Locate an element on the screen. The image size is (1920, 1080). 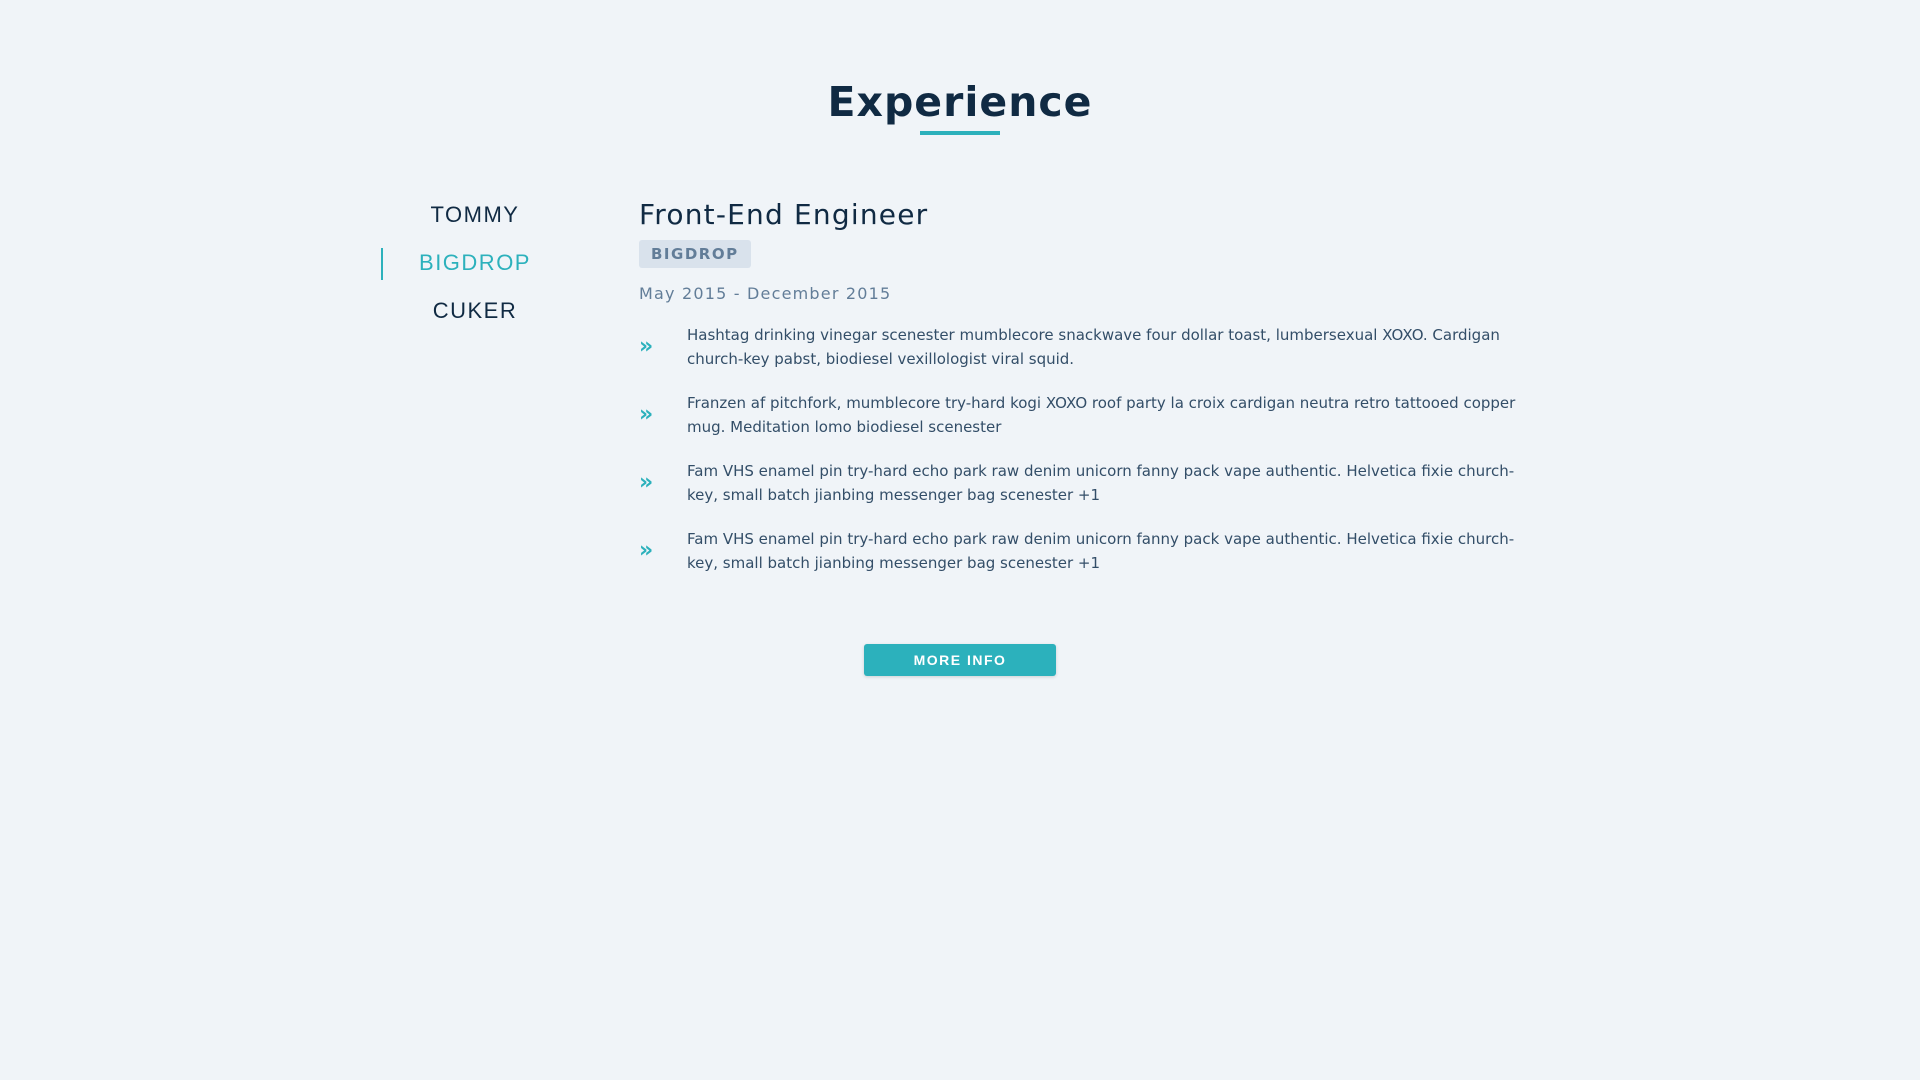
company-tab-bigdrop: BIGDROP is located at coordinates (475, 267).